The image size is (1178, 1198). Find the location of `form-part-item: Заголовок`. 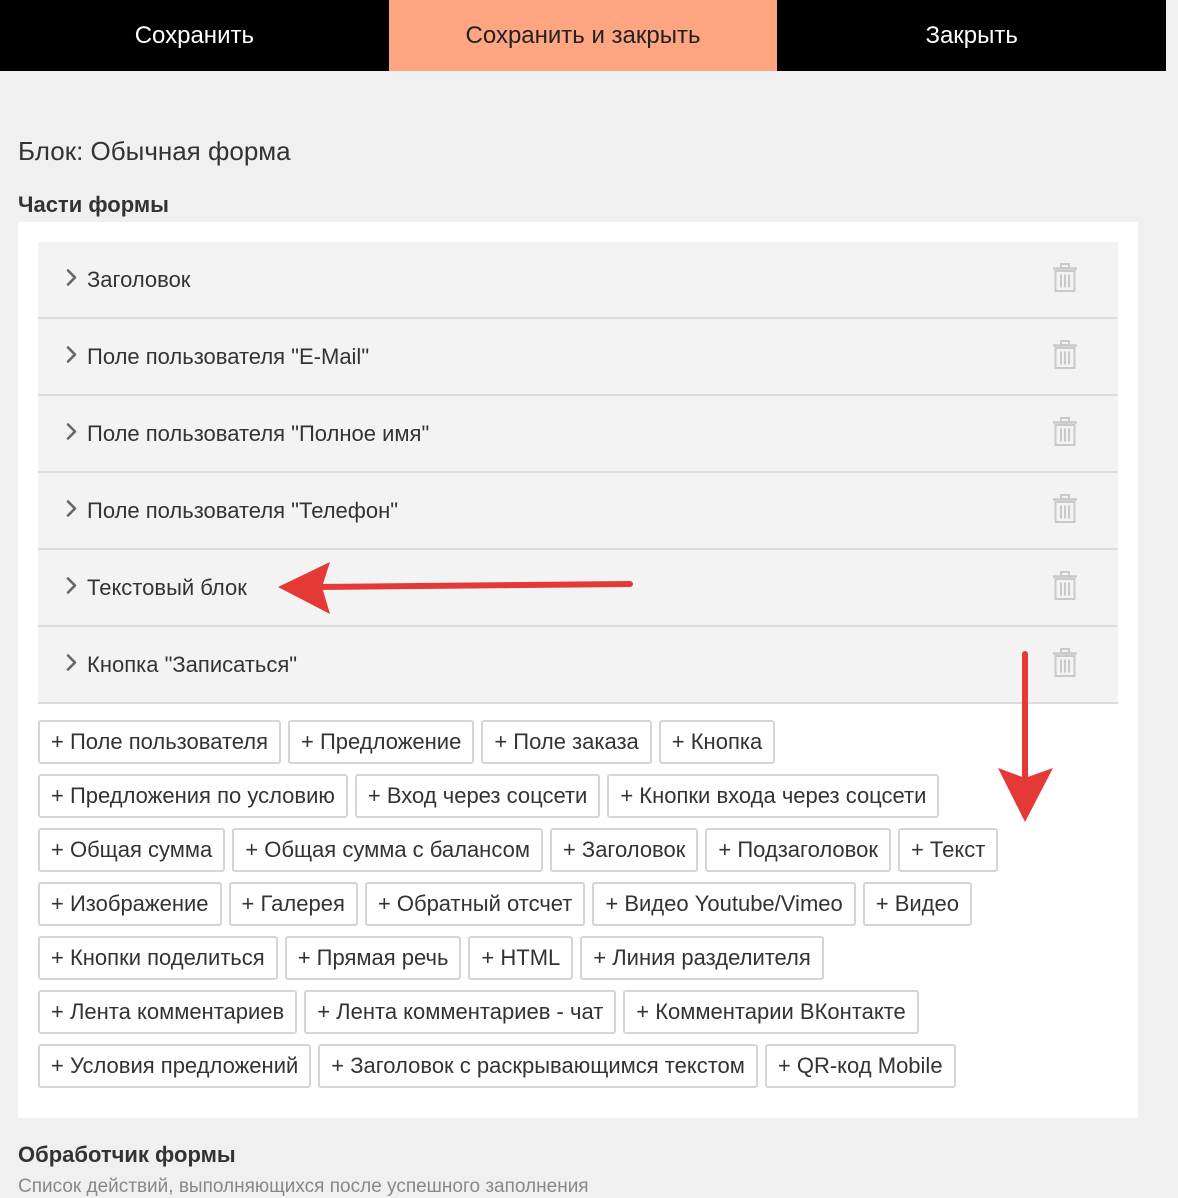

form-part-item: Заголовок is located at coordinates (578, 280).